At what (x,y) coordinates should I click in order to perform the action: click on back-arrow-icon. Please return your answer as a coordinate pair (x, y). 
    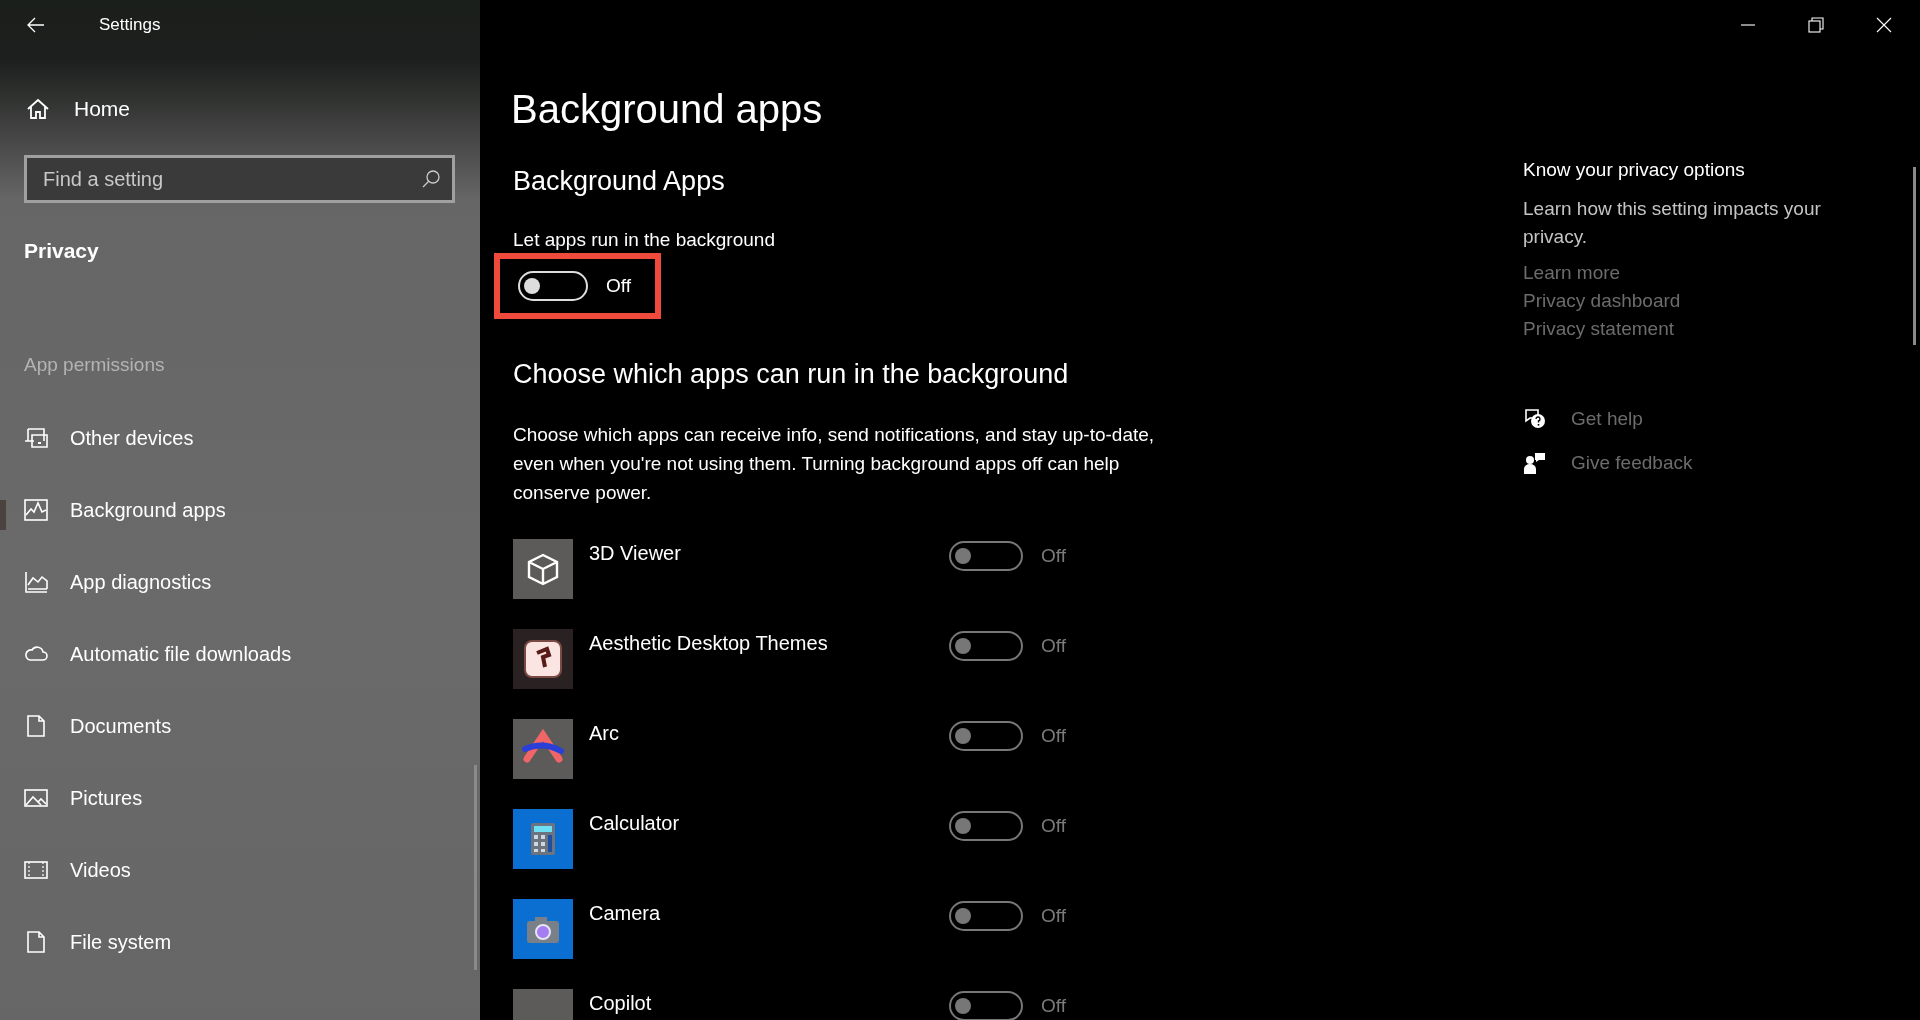
    Looking at the image, I should click on (36, 25).